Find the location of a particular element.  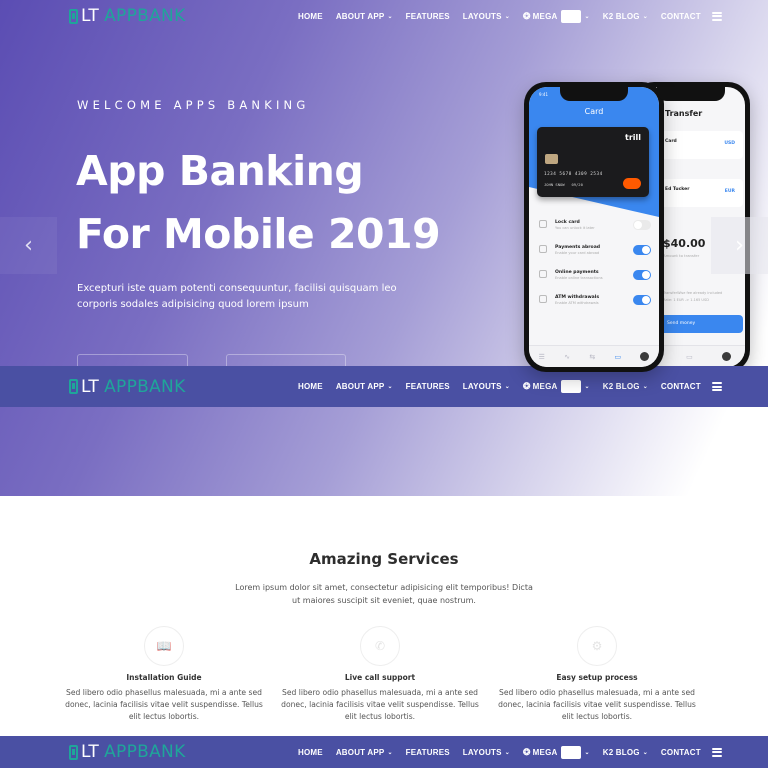

transfer-title: Transfer is located at coordinates (684, 113).